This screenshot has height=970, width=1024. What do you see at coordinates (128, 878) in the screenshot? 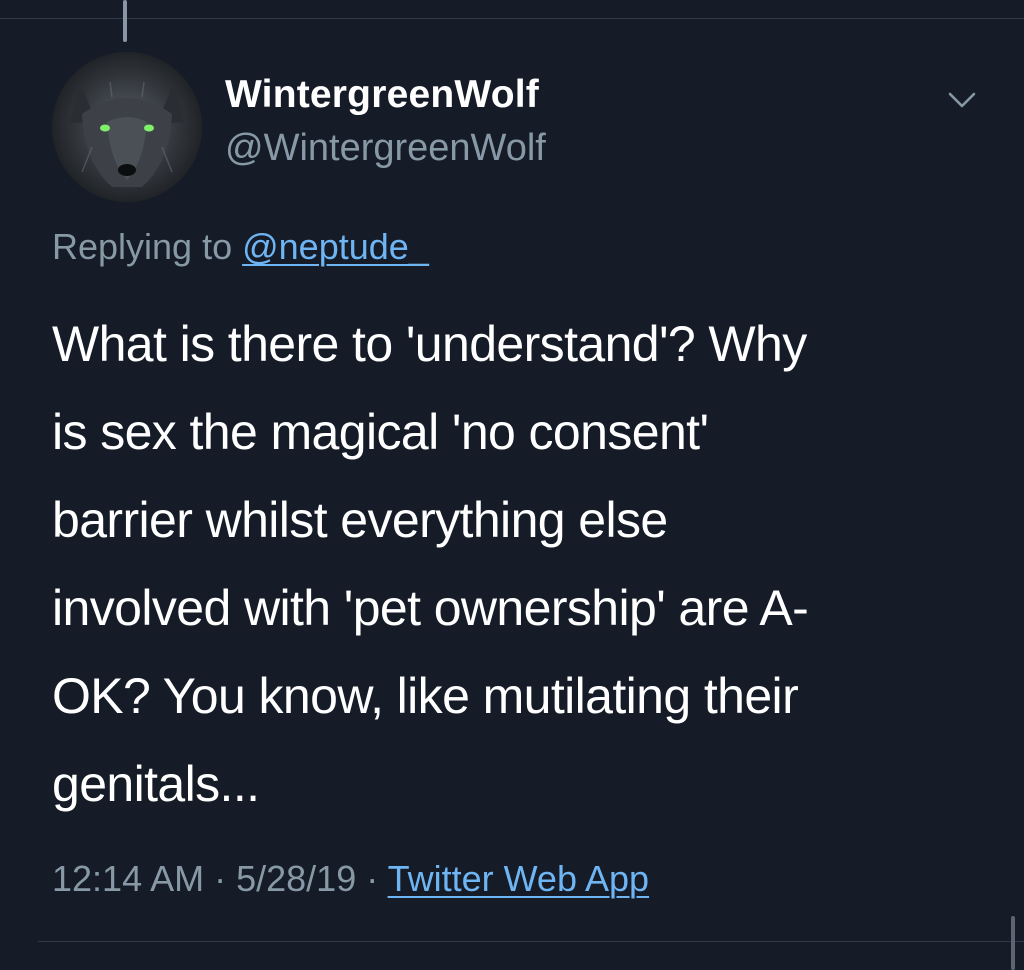
I see `tweet-time: 12:14 AM` at bounding box center [128, 878].